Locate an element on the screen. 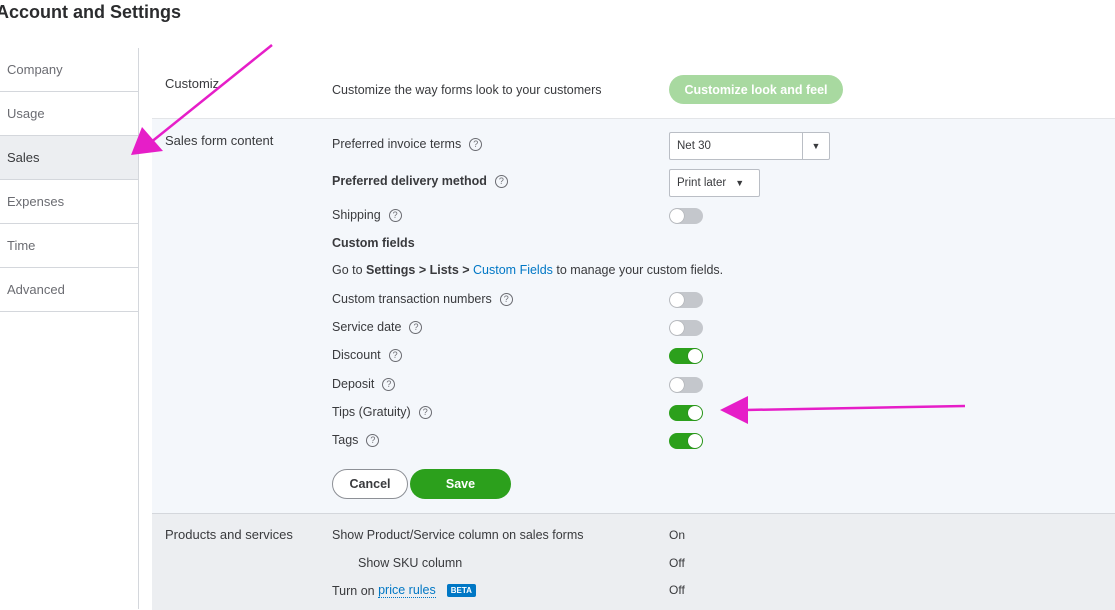  toggle-label: Tags is located at coordinates (345, 440).